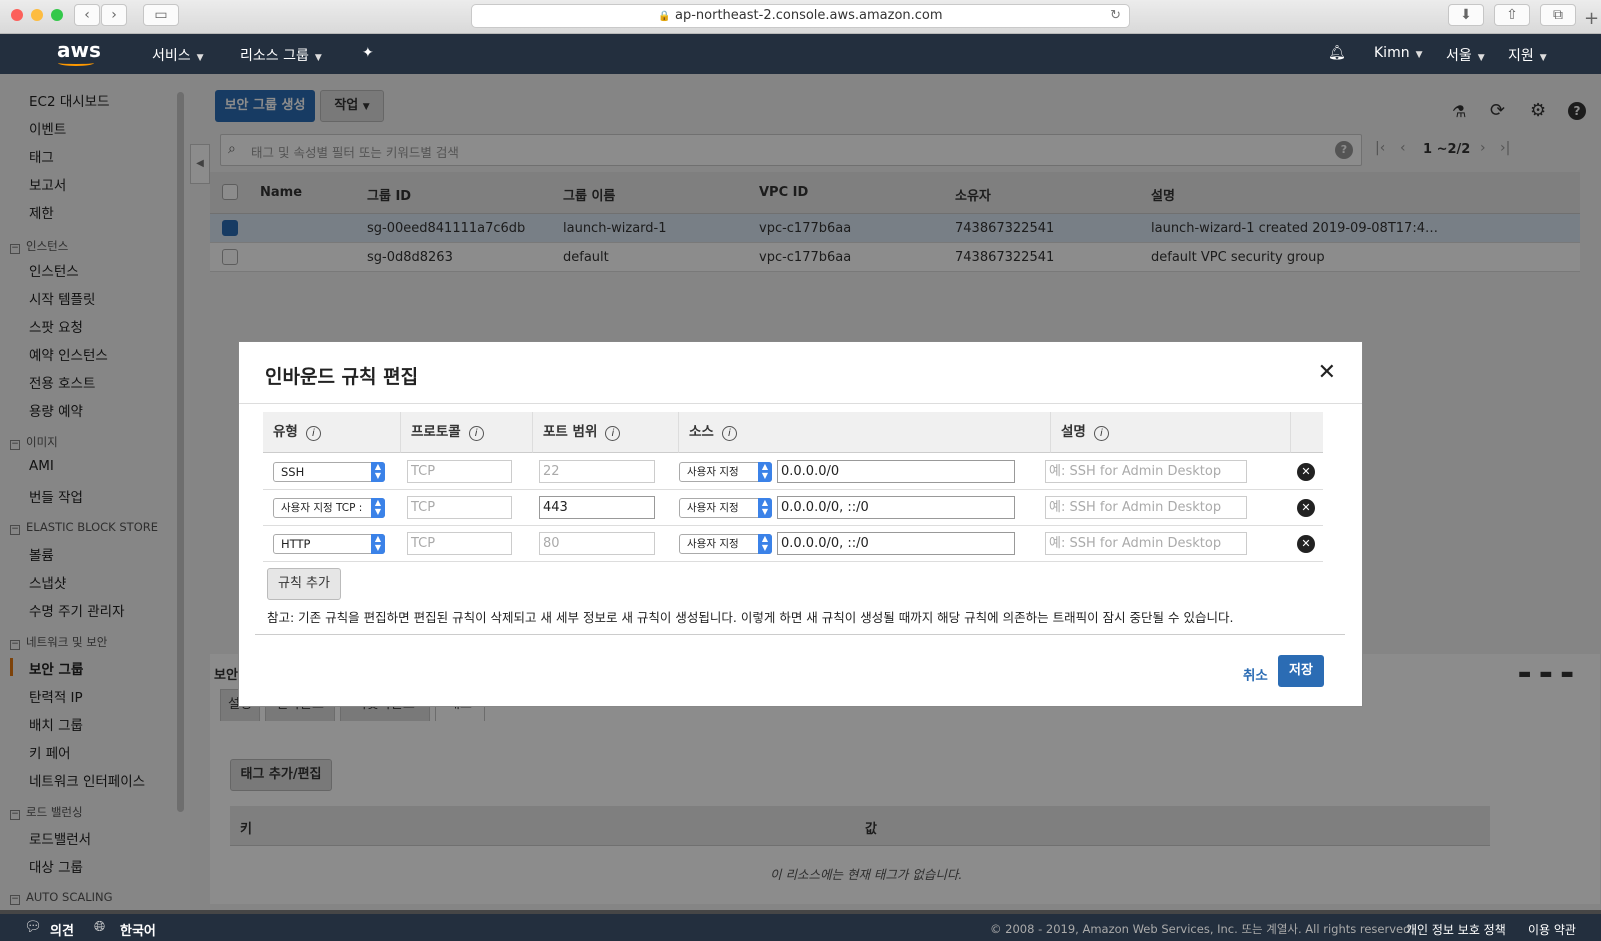  What do you see at coordinates (800, 54) in the screenshot?
I see `aws-top-nav: aws 서비스 ▼ 리소스 그룹 ▼ ✦ 🔔︎ Kimn ▼ 서울 ▼ 지원 ▼` at bounding box center [800, 54].